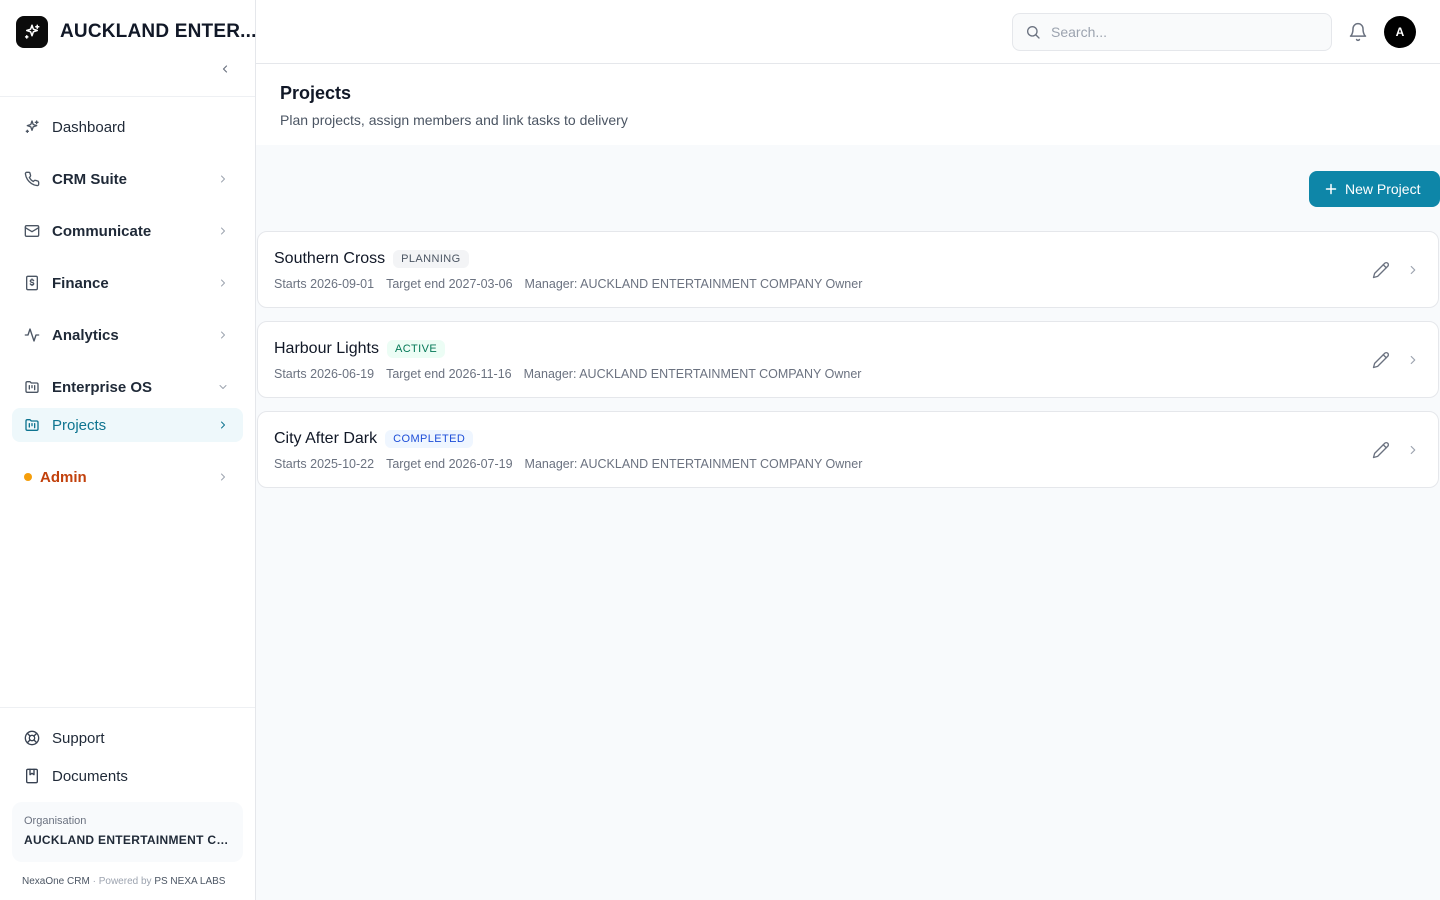 The width and height of the screenshot is (1440, 900). Describe the element at coordinates (127, 477) in the screenshot. I see `sidebar-item-admin: Admin` at that location.